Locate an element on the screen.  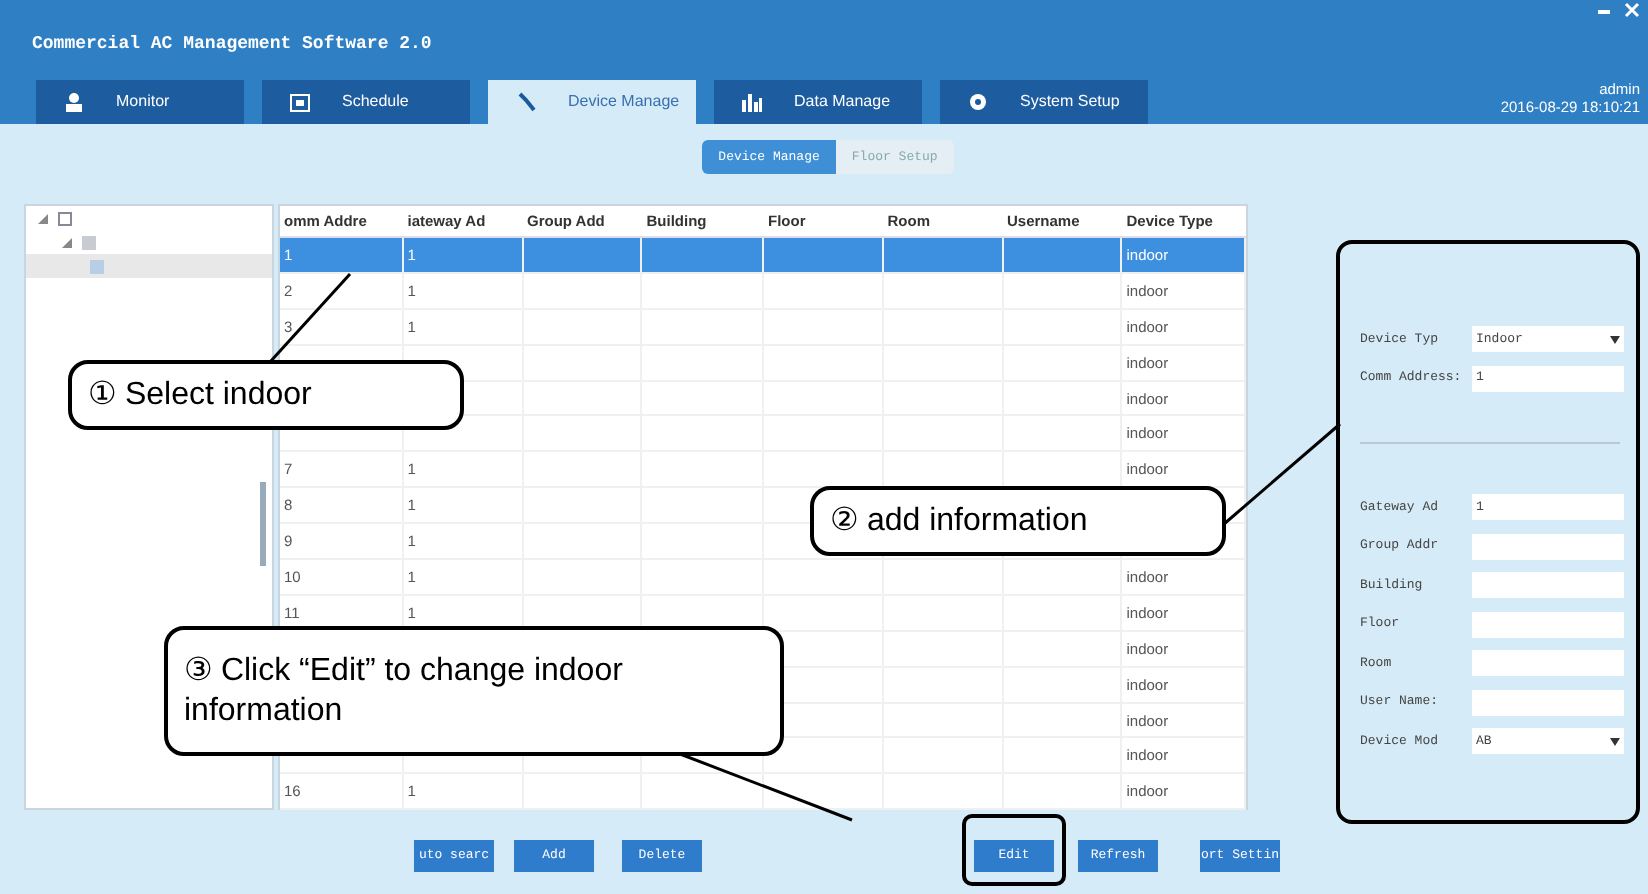
bar-chart-icon is located at coordinates (752, 102).